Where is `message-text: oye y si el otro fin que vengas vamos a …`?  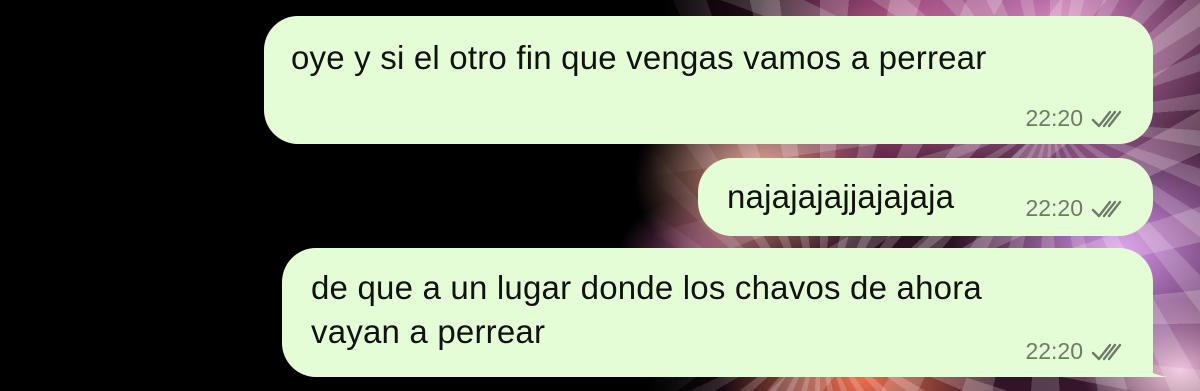 message-text: oye y si el otro fin que vengas vamos a … is located at coordinates (639, 57).